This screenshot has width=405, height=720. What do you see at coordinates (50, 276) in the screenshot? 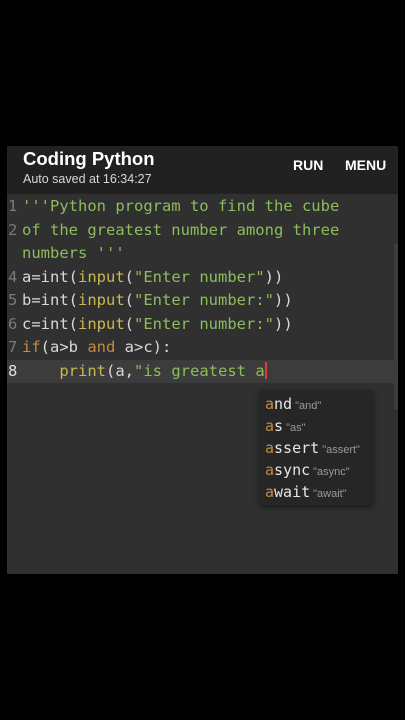
I see `code-token: a=int(` at bounding box center [50, 276].